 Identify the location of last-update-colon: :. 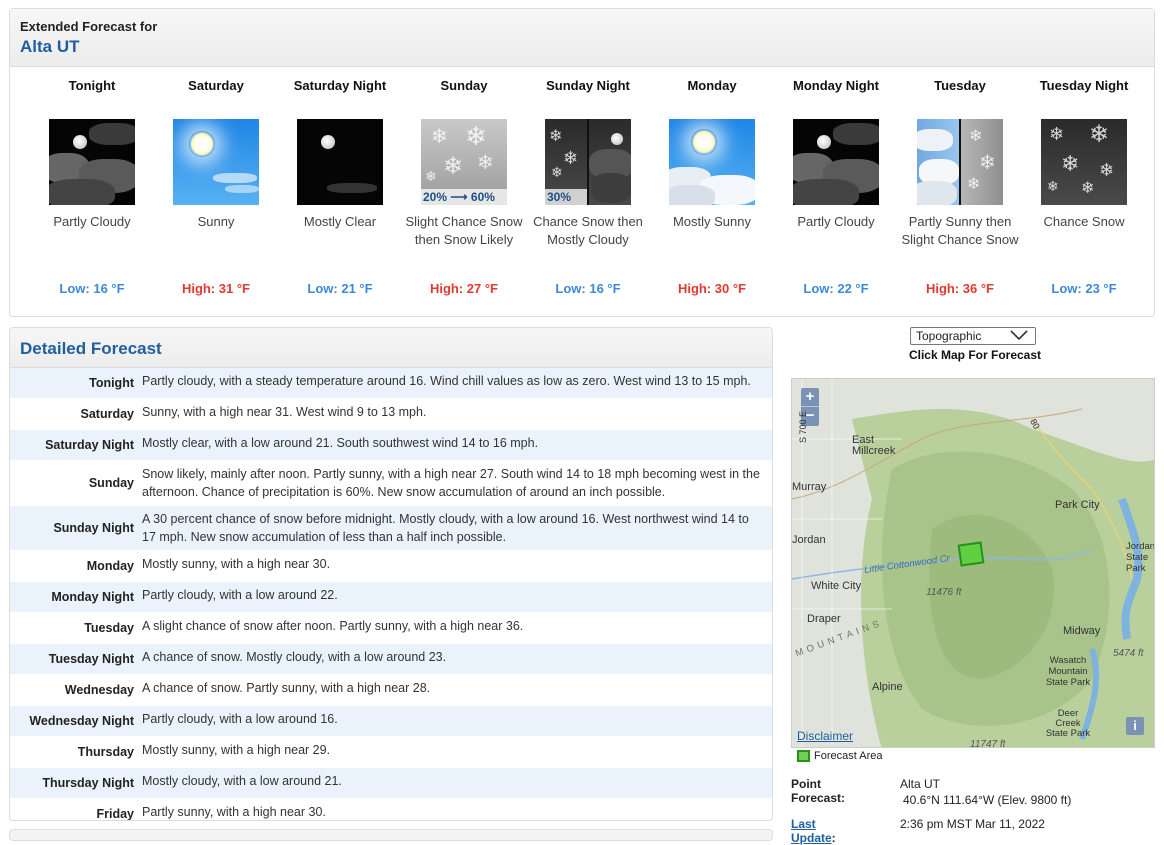
(833, 838).